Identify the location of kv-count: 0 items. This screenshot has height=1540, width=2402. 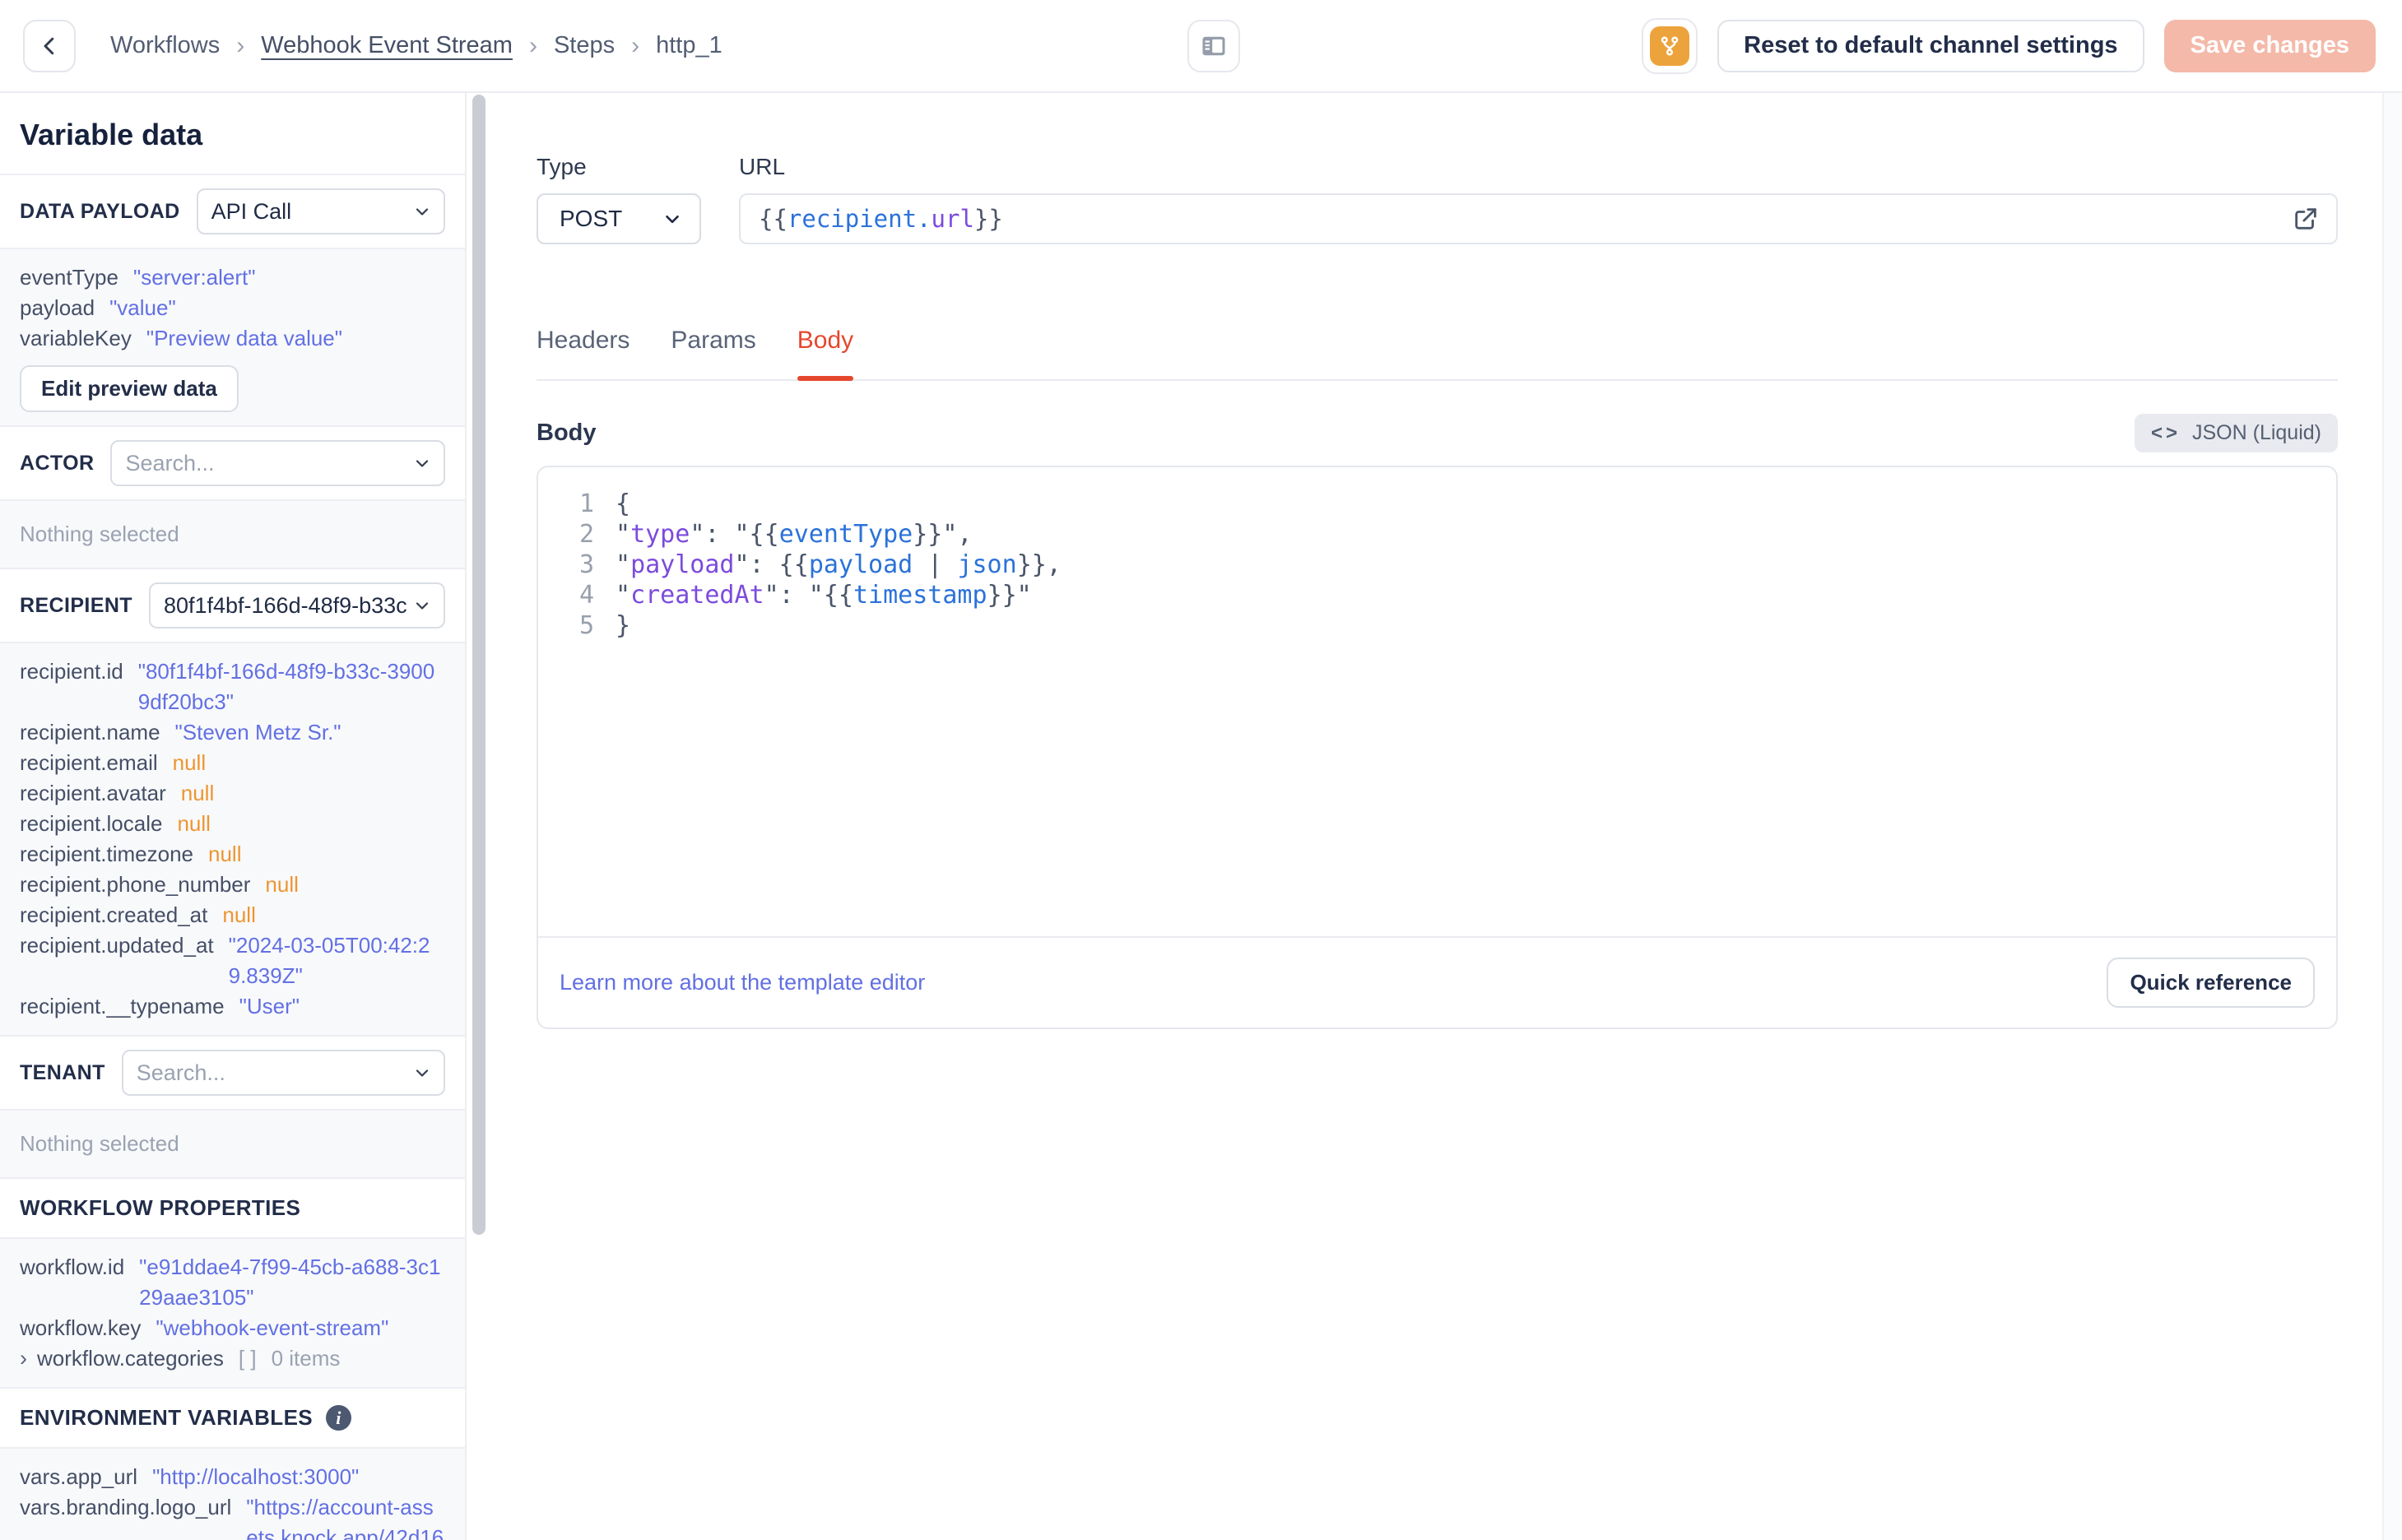
(306, 1358).